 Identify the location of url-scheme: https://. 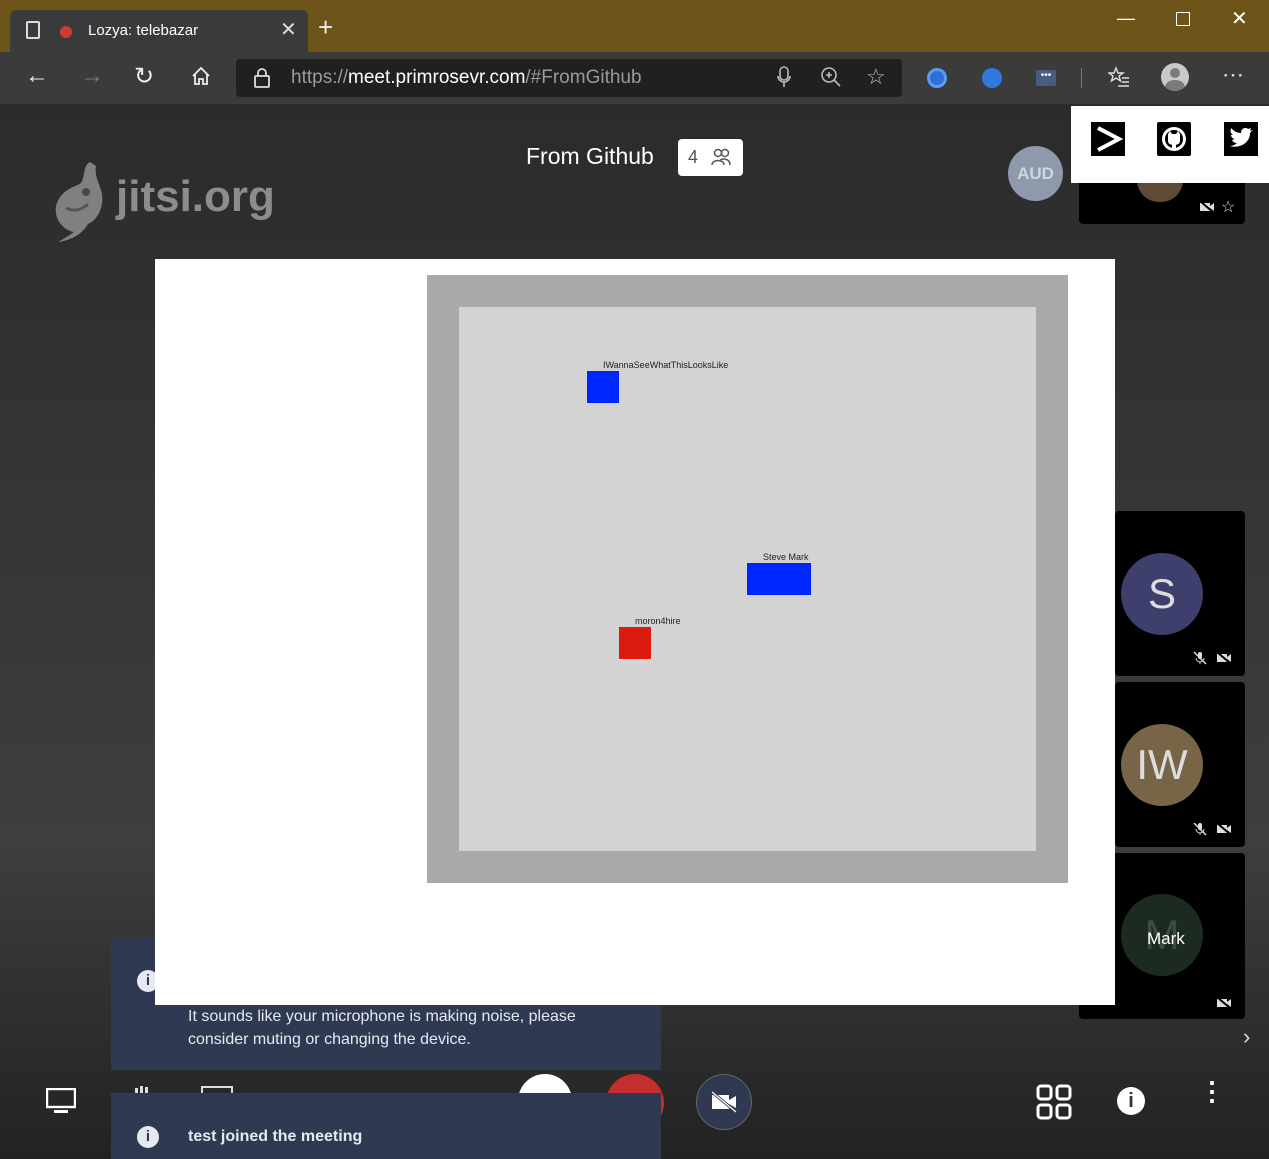
(320, 77).